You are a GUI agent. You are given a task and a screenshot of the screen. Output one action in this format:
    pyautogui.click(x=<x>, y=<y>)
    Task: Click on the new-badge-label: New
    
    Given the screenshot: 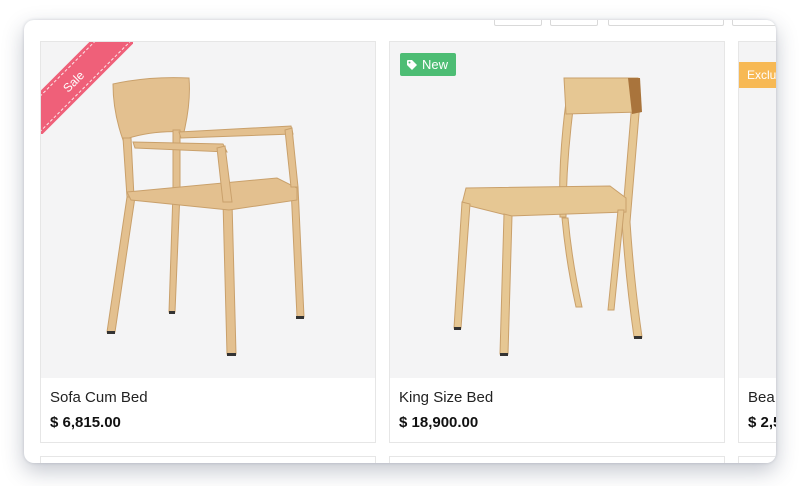 What is the action you would take?
    pyautogui.click(x=435, y=64)
    